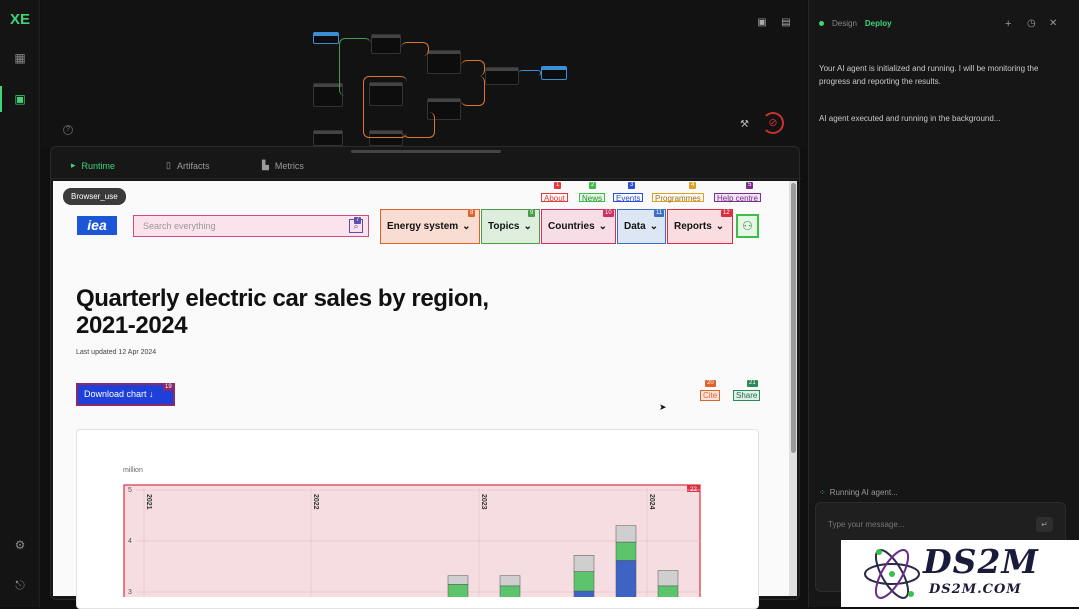  Describe the element at coordinates (747, 226) in the screenshot. I see `user-account-icon: ⚇` at that location.